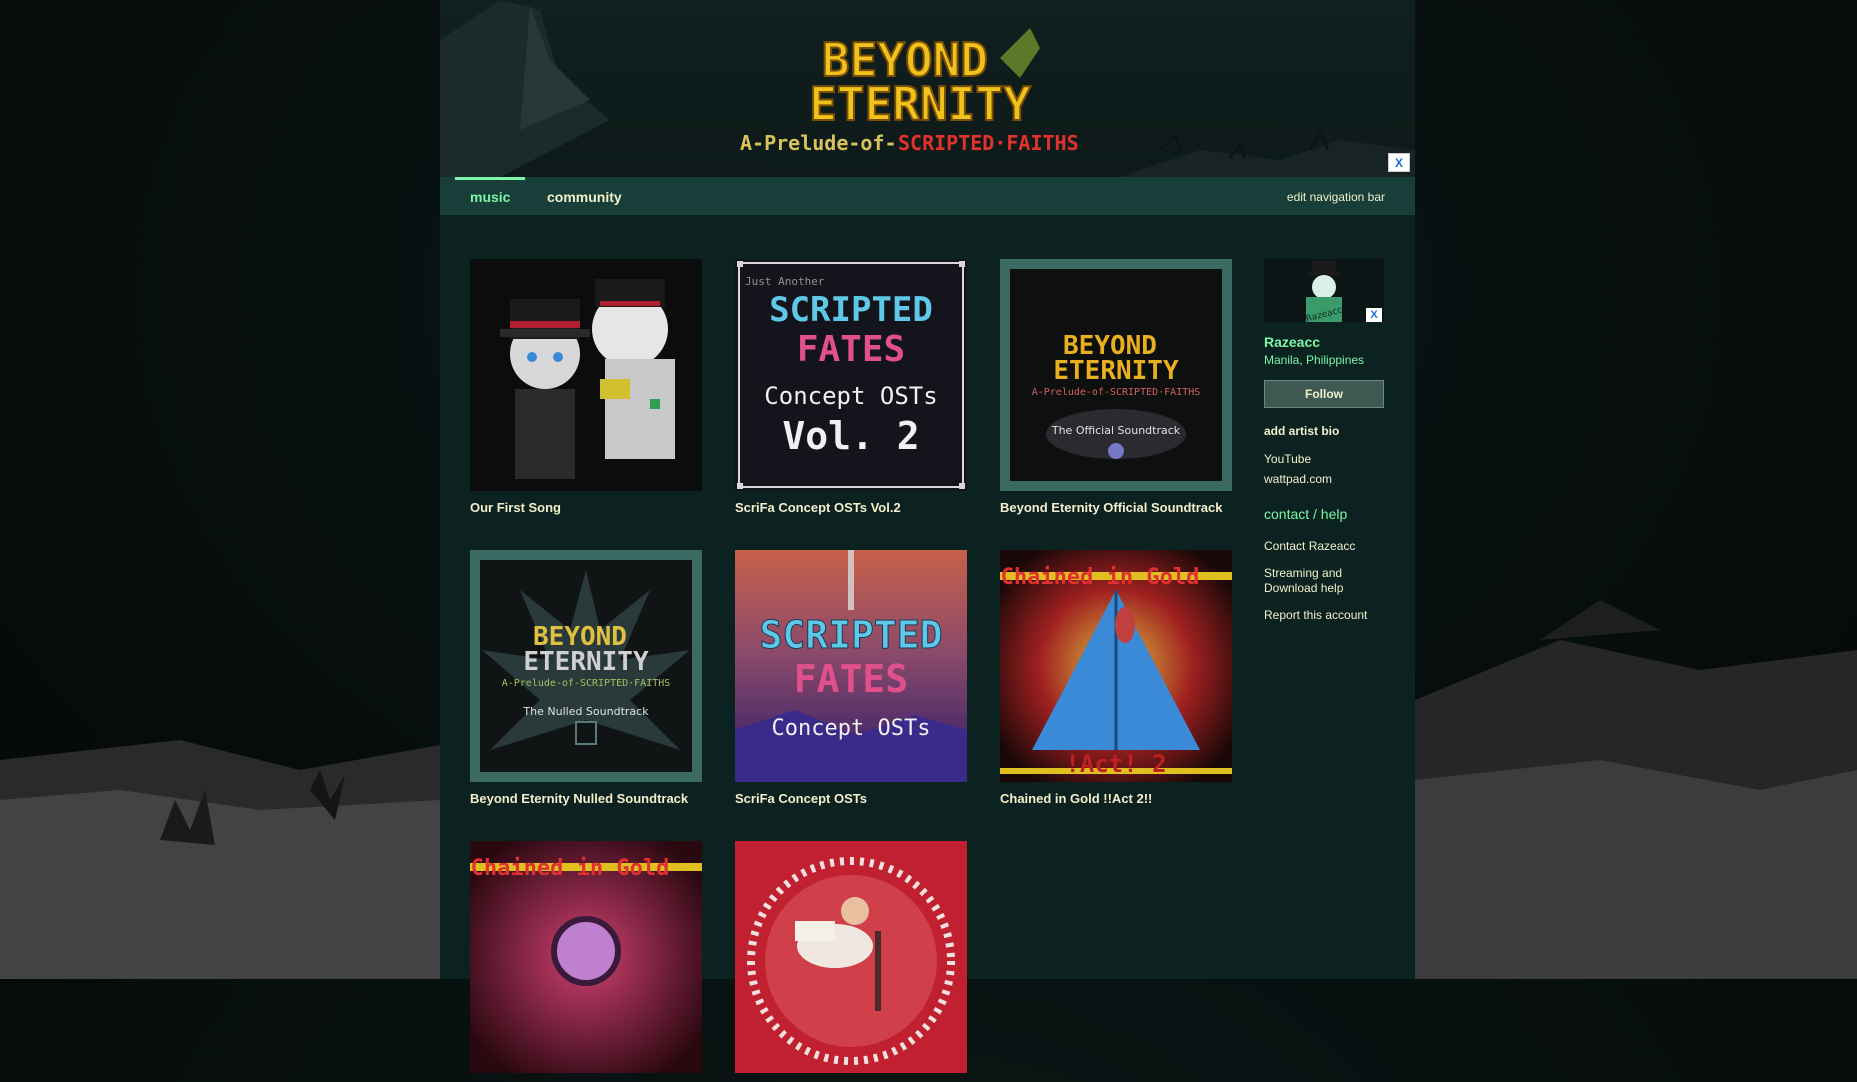 The image size is (1857, 1082). I want to click on album-cover: Chained in Gold !Act! 2, so click(1116, 666).